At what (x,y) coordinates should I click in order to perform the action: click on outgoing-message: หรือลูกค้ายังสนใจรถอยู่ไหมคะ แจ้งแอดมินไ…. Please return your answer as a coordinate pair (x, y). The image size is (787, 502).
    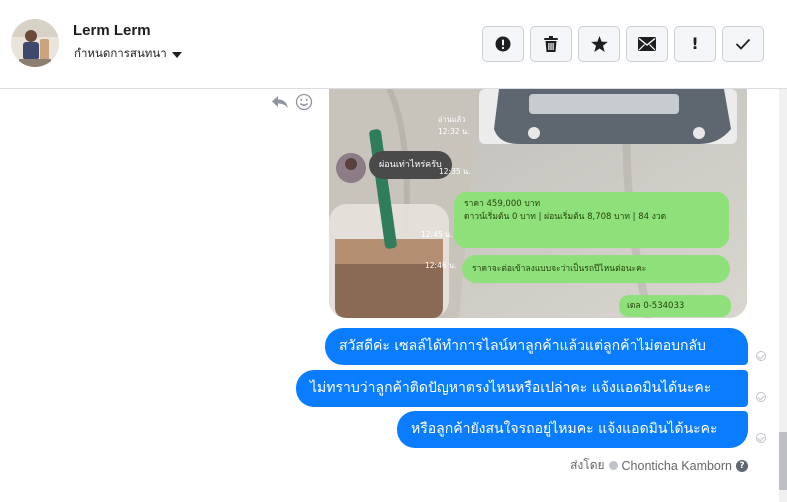
    Looking at the image, I should click on (572, 429).